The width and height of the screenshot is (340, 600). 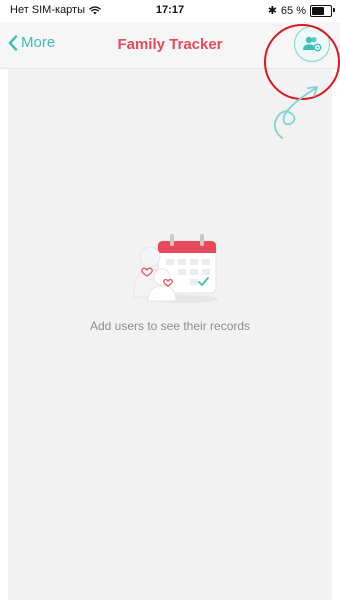 I want to click on status-bar: Нет SIM-карты 17:17 ✱ 65 %, so click(x=170, y=11).